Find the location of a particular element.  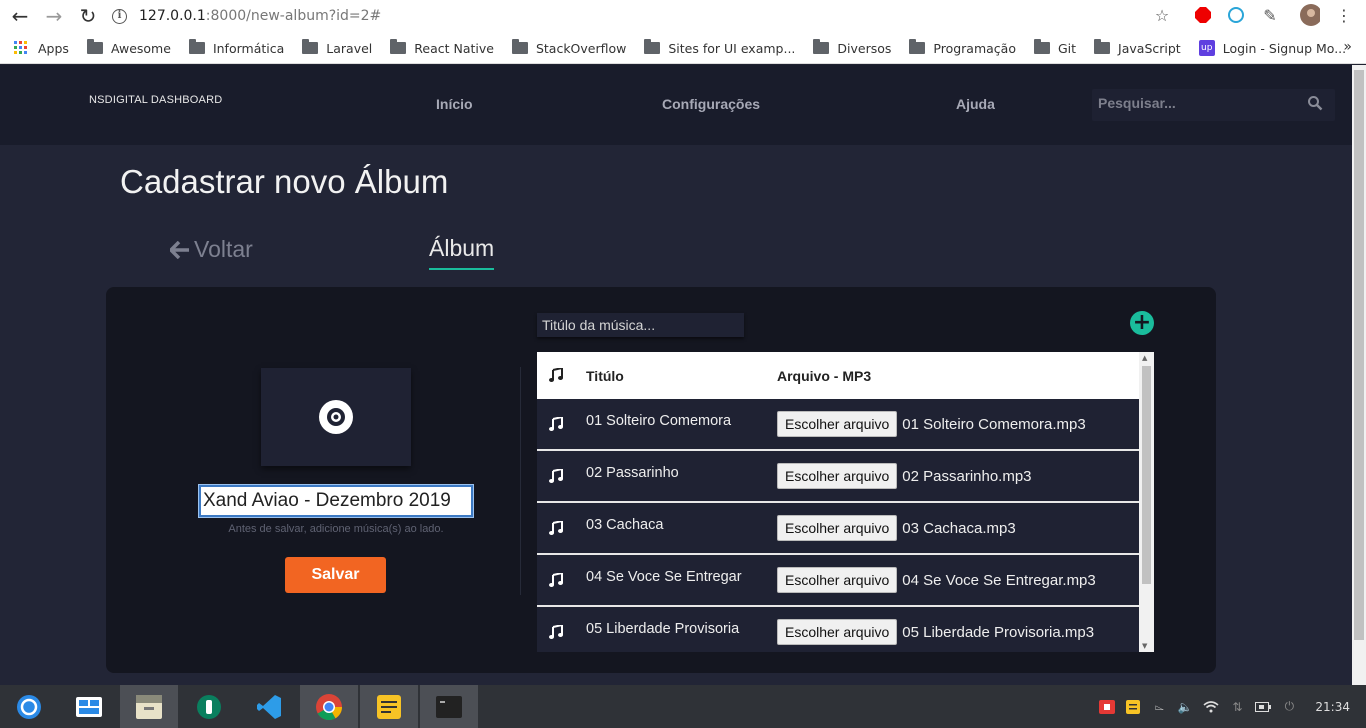

search-icon is located at coordinates (1315, 103).